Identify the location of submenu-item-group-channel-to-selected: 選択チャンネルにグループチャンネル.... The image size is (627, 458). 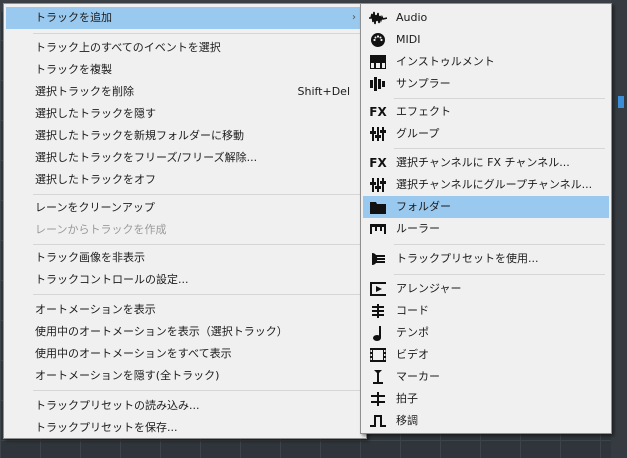
(486, 185).